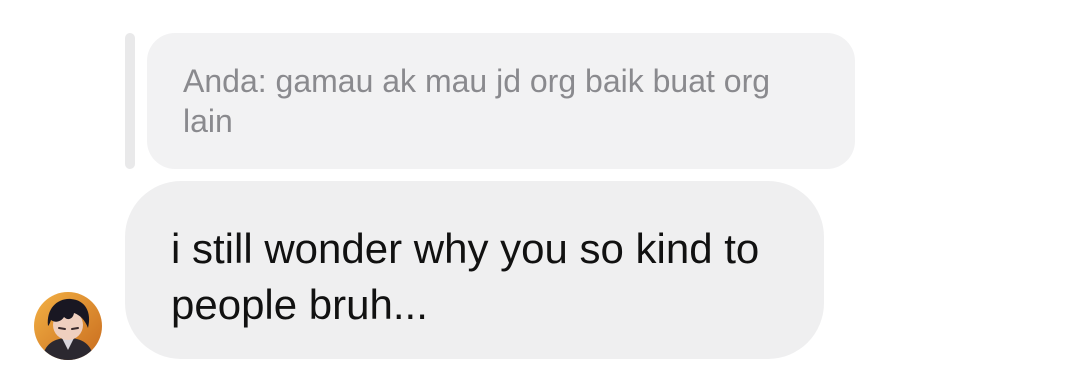 This screenshot has width=1075, height=392. I want to click on sender-avatar, so click(68, 326).